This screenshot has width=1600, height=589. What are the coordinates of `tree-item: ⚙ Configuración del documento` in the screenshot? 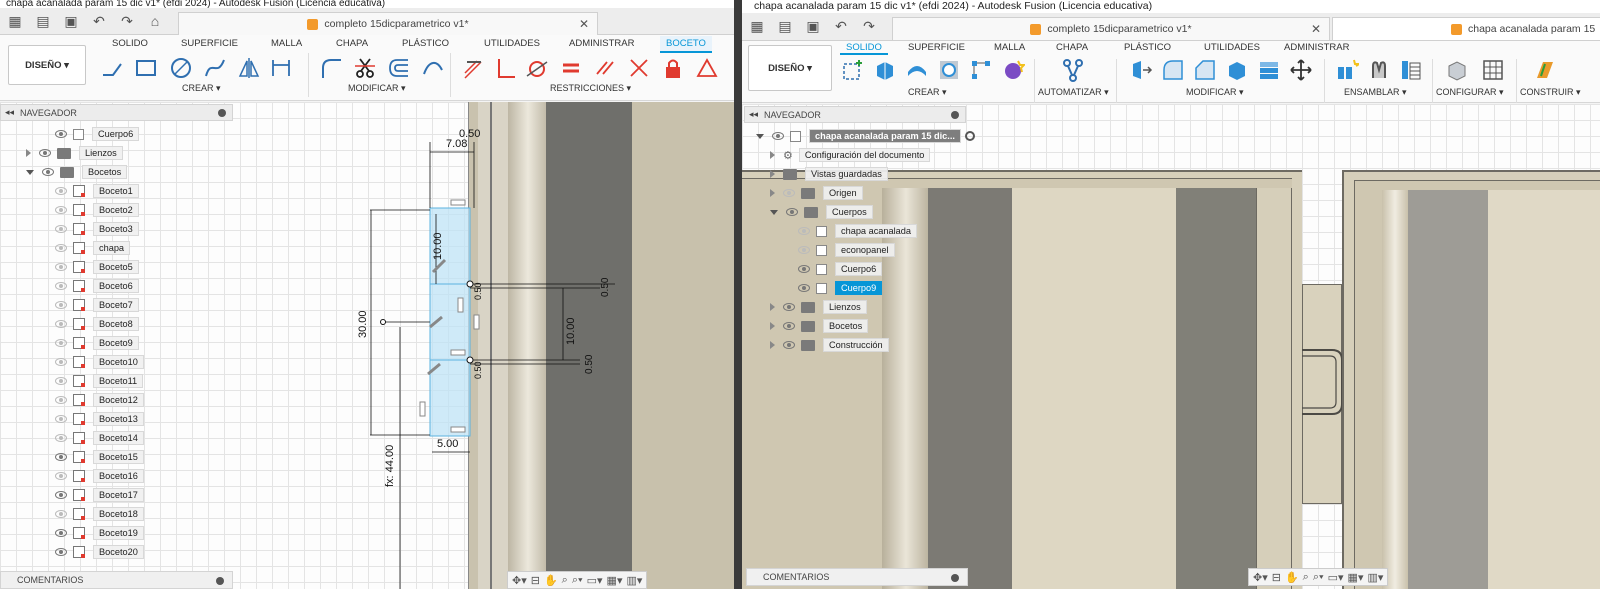 It's located at (850, 155).